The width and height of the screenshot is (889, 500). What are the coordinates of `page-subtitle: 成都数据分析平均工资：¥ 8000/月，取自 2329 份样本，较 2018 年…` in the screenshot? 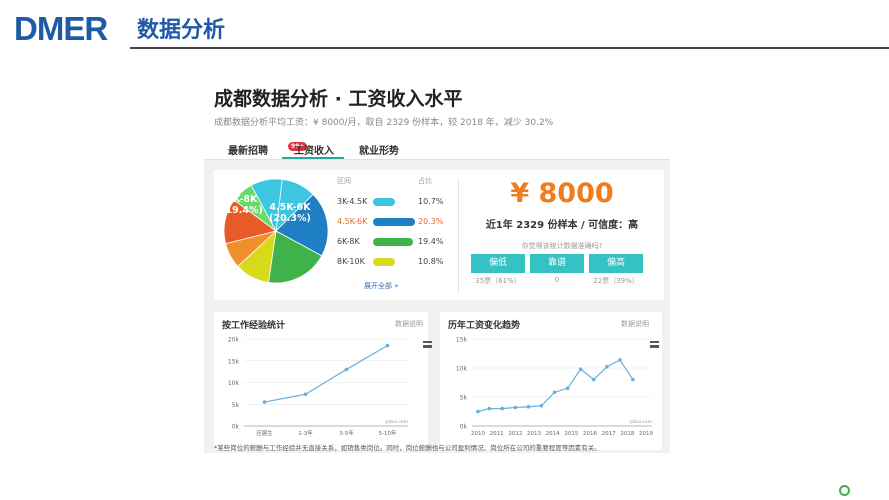 It's located at (384, 123).